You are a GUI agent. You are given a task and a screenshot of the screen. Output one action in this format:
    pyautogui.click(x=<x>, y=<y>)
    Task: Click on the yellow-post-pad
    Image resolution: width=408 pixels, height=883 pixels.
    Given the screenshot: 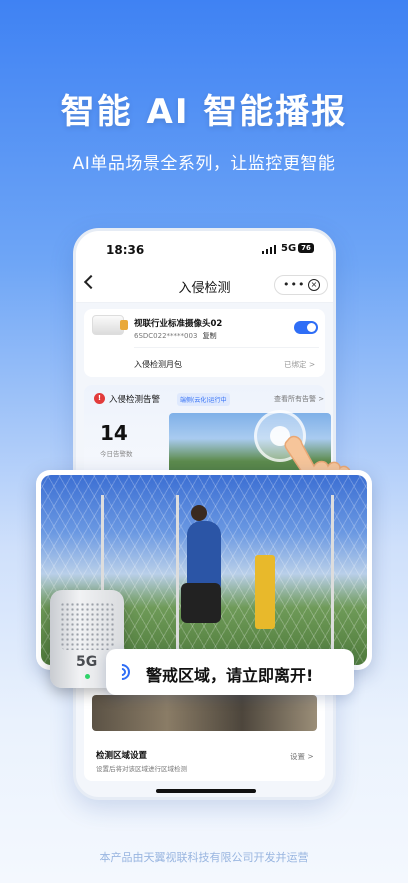 What is the action you would take?
    pyautogui.click(x=265, y=592)
    